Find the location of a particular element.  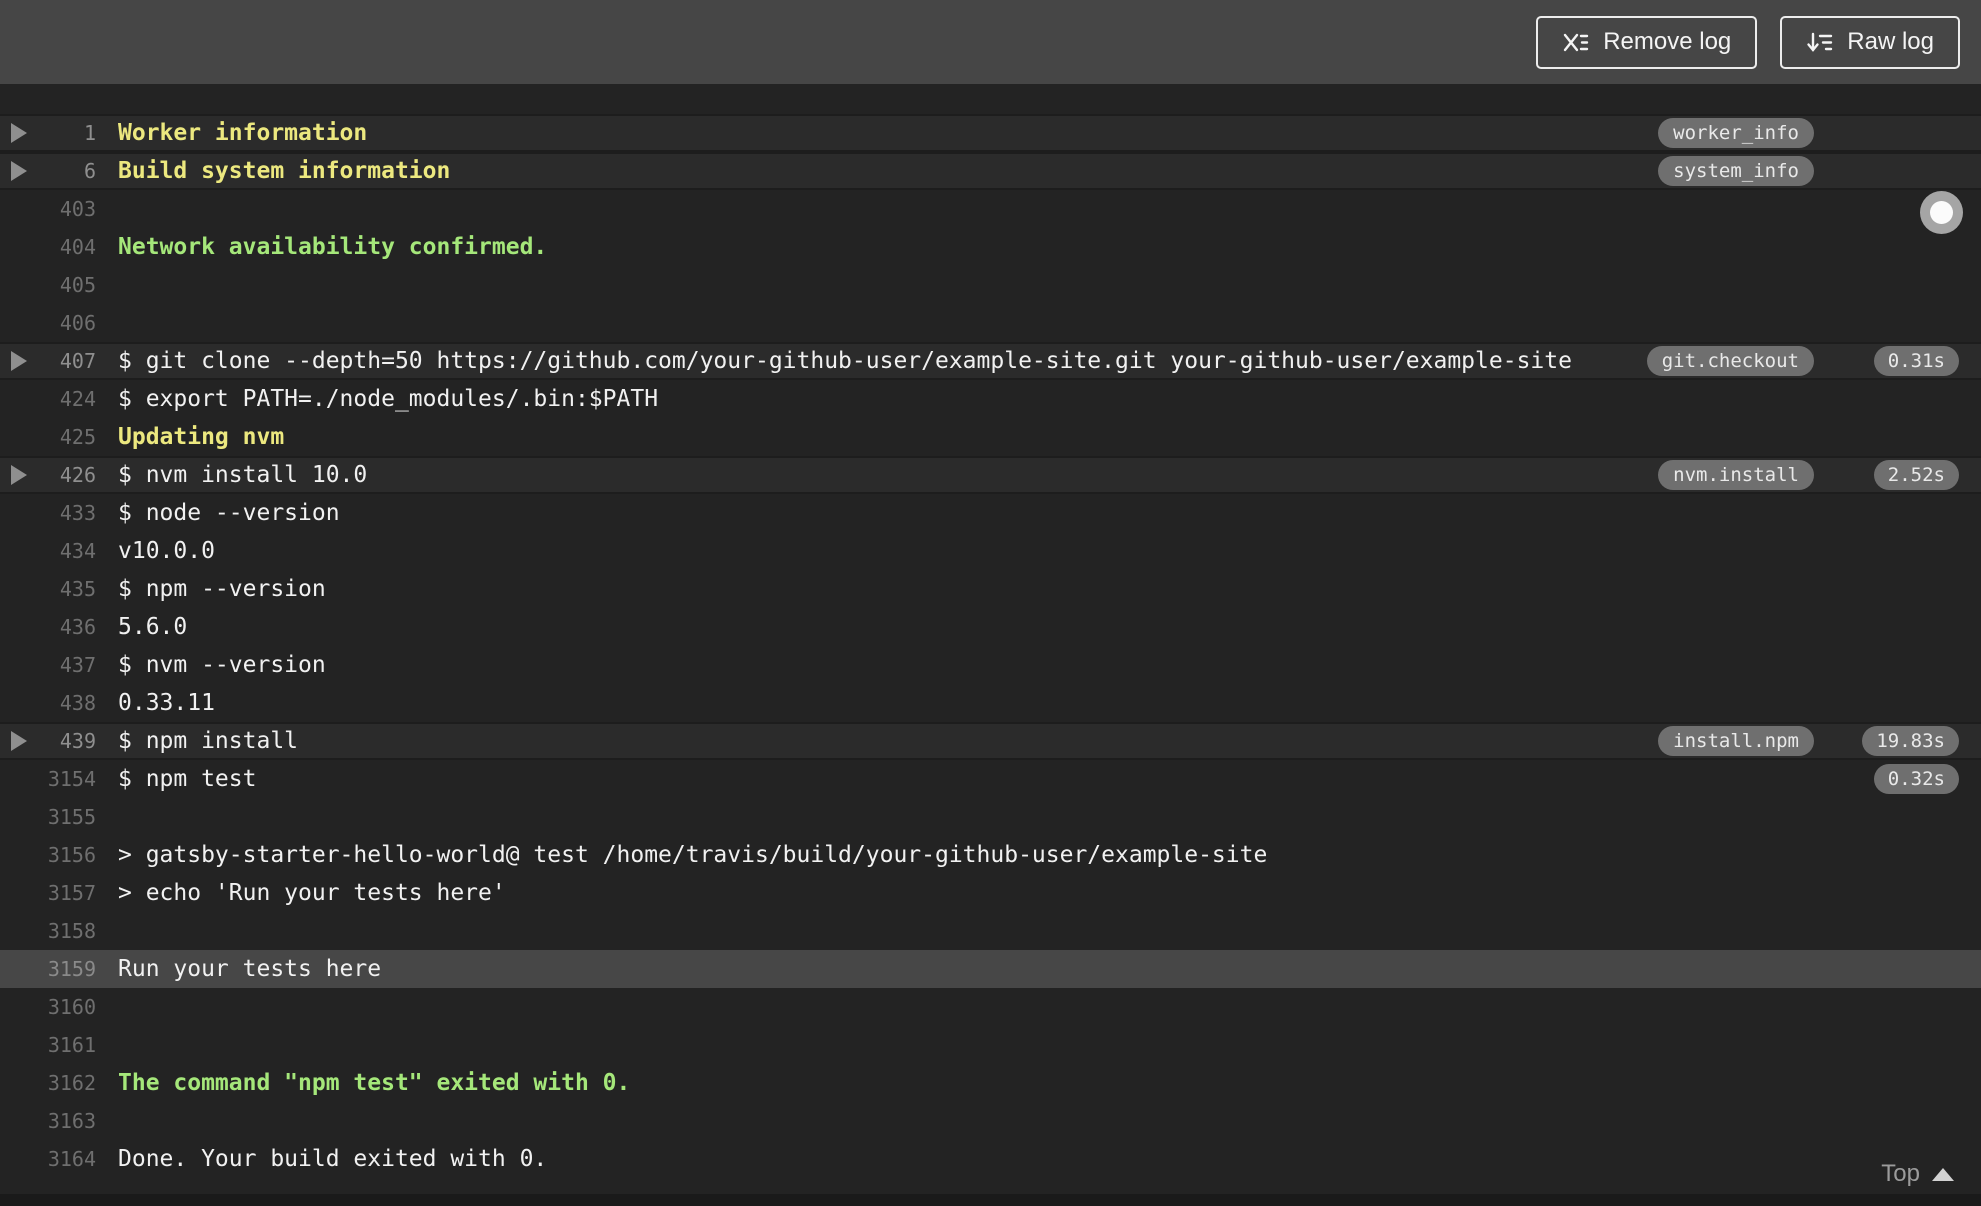

line-number: 433 is located at coordinates (67, 513).